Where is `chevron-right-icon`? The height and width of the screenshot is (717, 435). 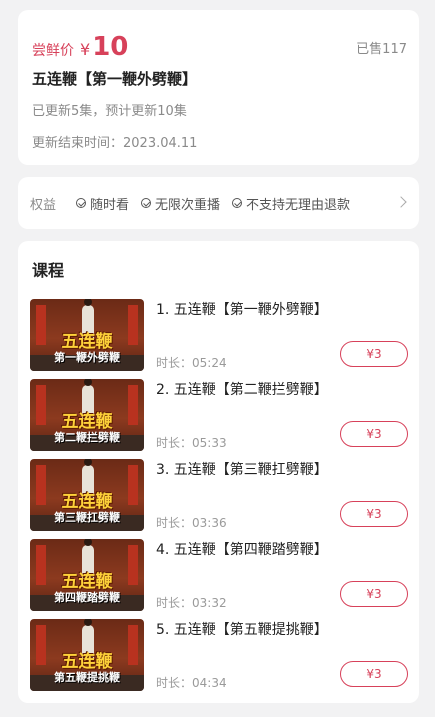
chevron-right-icon is located at coordinates (401, 202).